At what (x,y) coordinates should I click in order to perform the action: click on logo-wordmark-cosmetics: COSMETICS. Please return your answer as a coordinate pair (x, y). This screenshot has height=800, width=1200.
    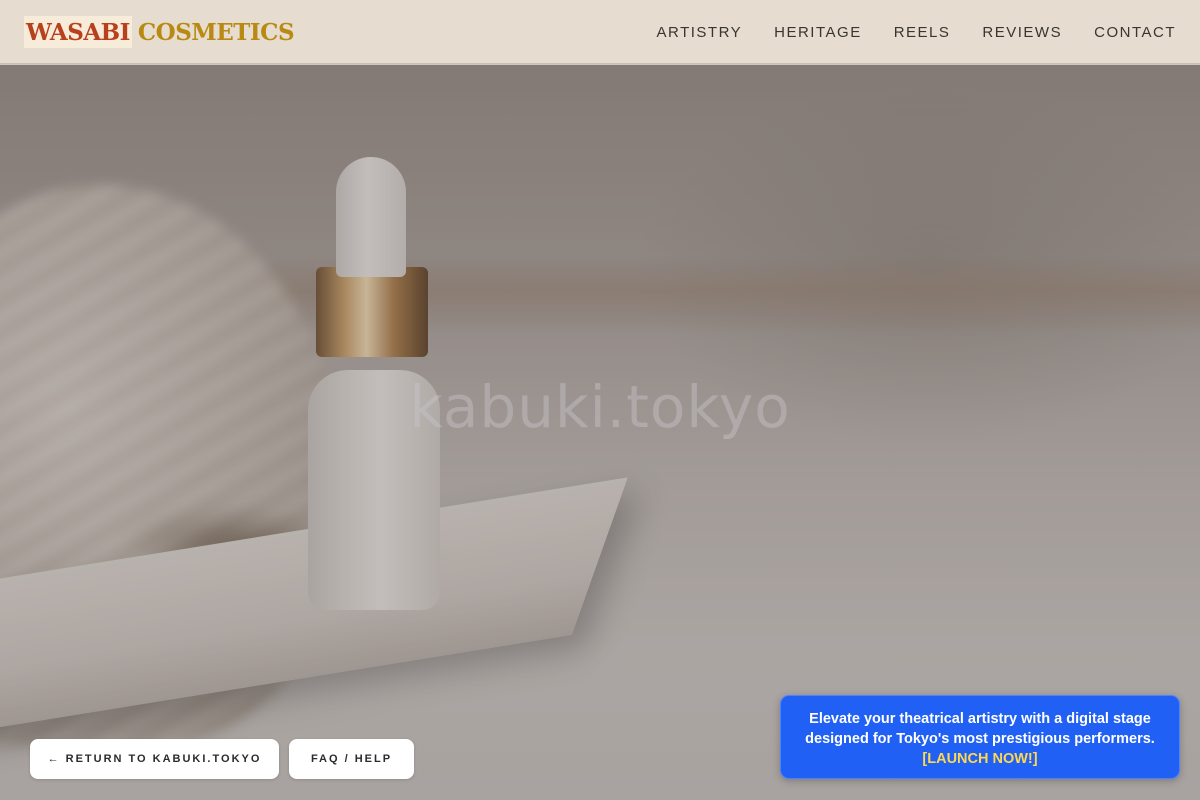
    Looking at the image, I should click on (216, 32).